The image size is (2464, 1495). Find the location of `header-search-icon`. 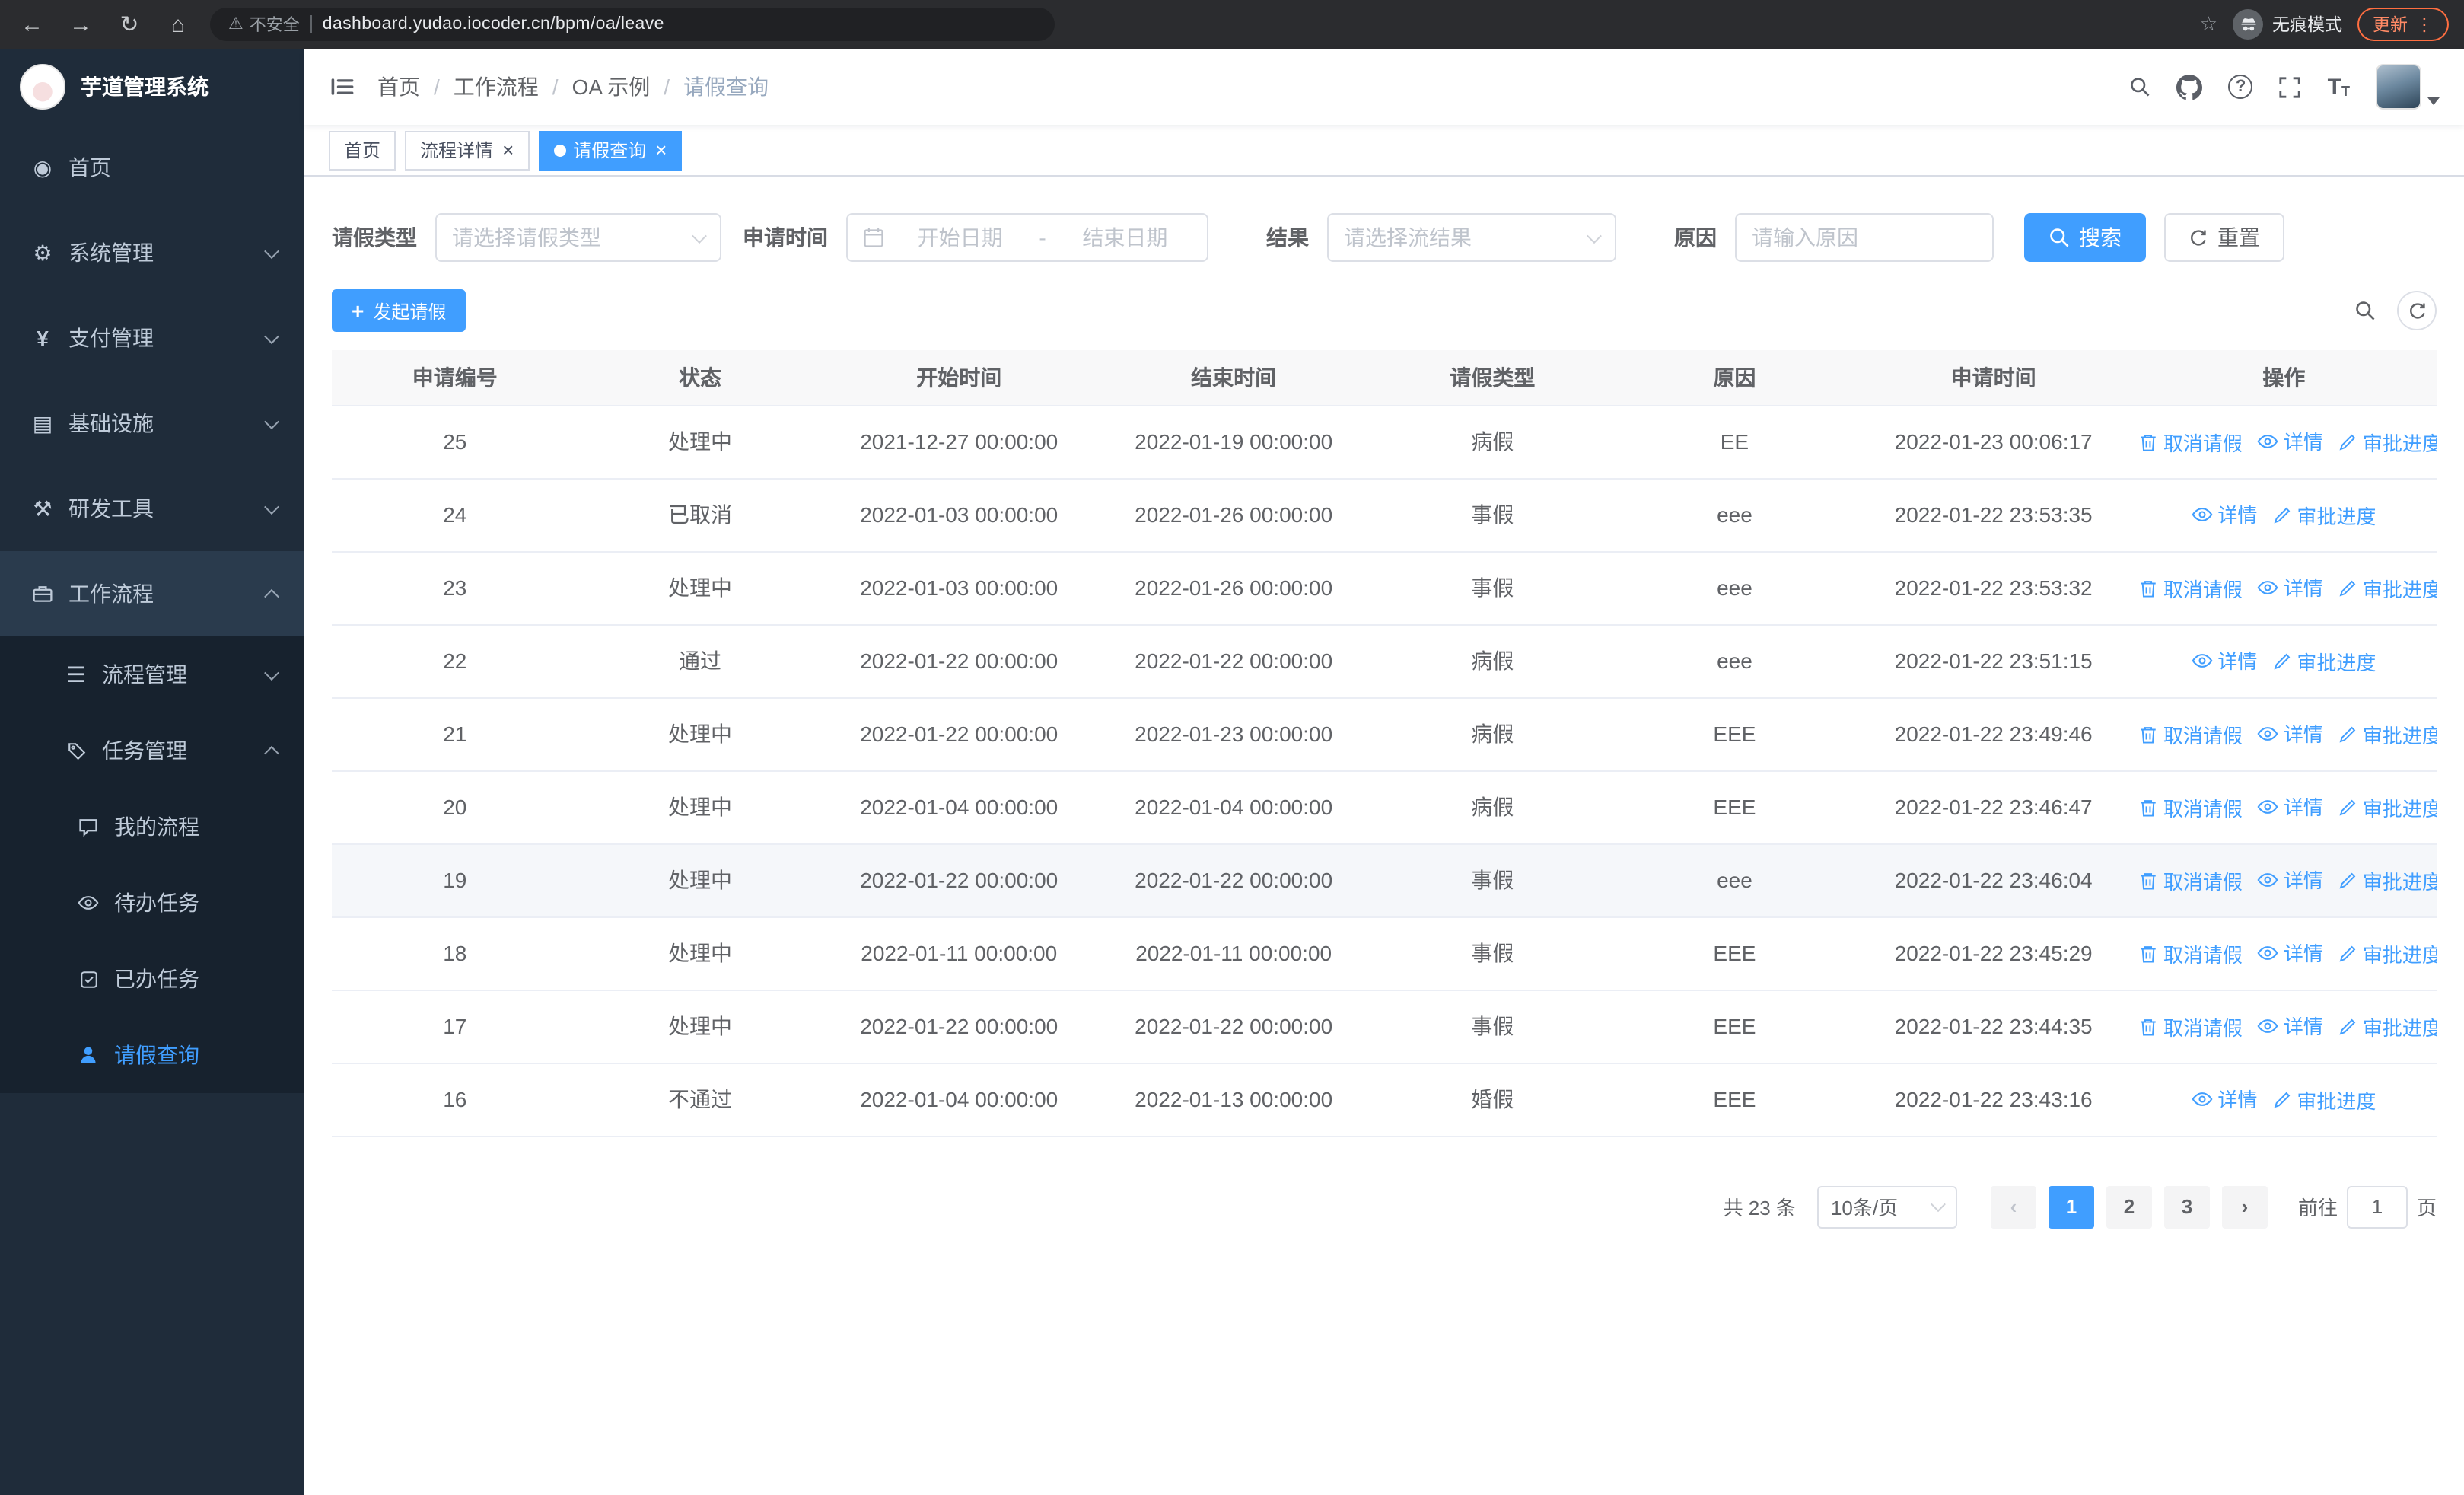

header-search-icon is located at coordinates (2140, 87).